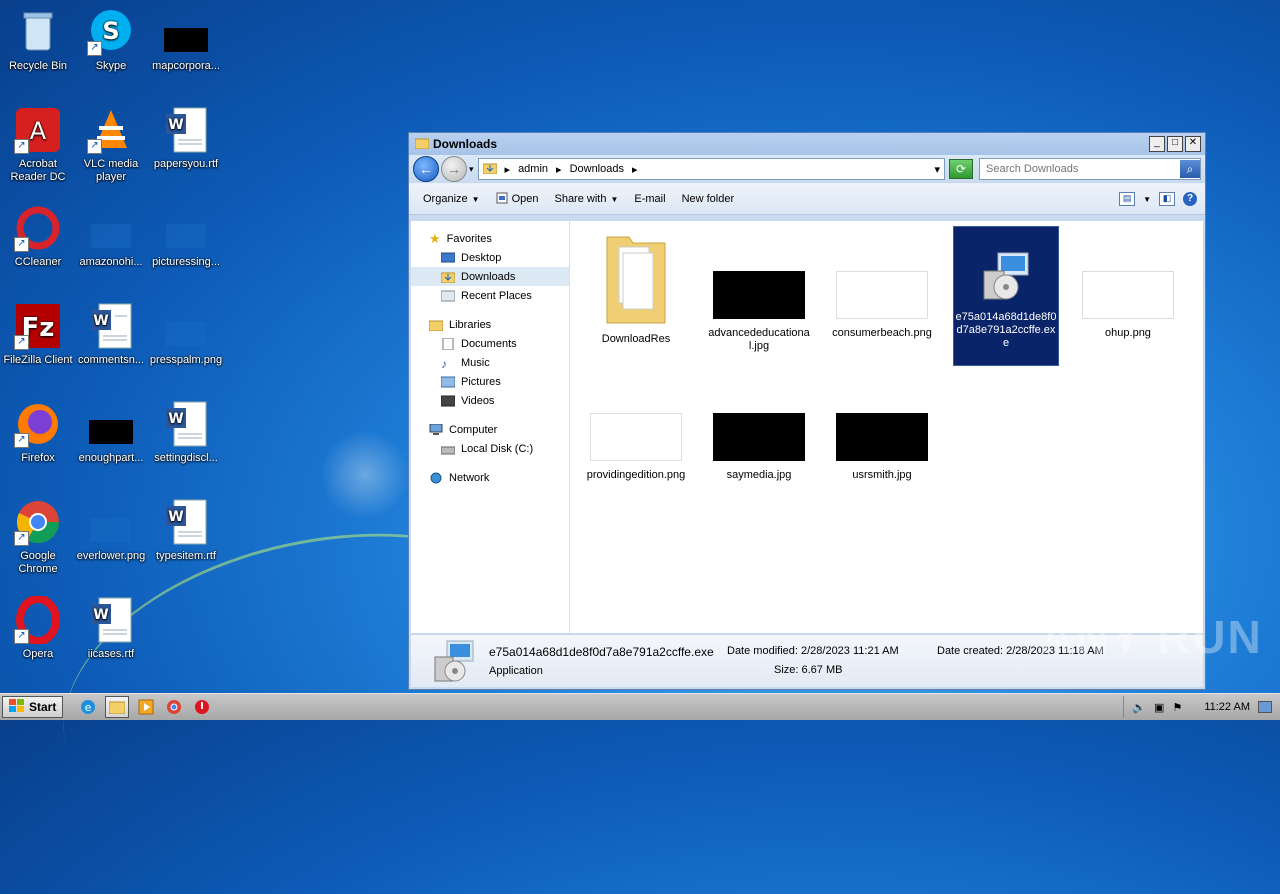  I want to click on desktop-icon-recycle-bin: Recycle Bin, so click(38, 40).